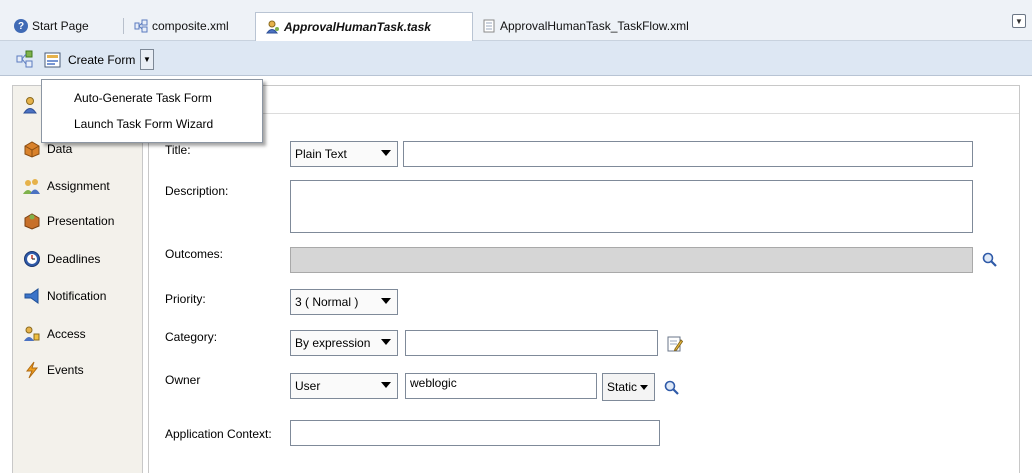 This screenshot has width=1032, height=473. What do you see at coordinates (344, 386) in the screenshot?
I see `owner-type-select: User` at bounding box center [344, 386].